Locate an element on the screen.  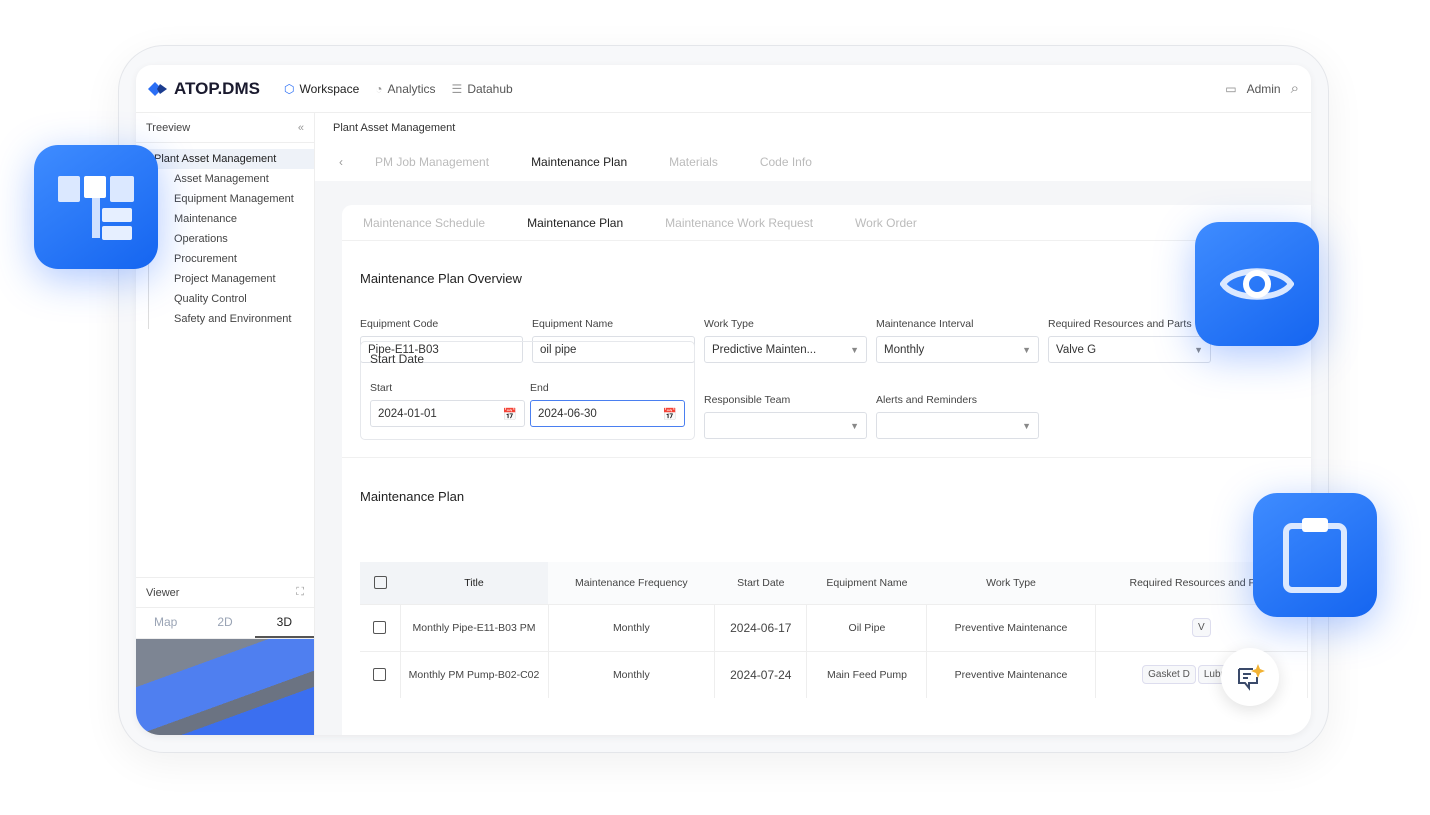
viewer-title: Viewer is located at coordinates (163, 592).